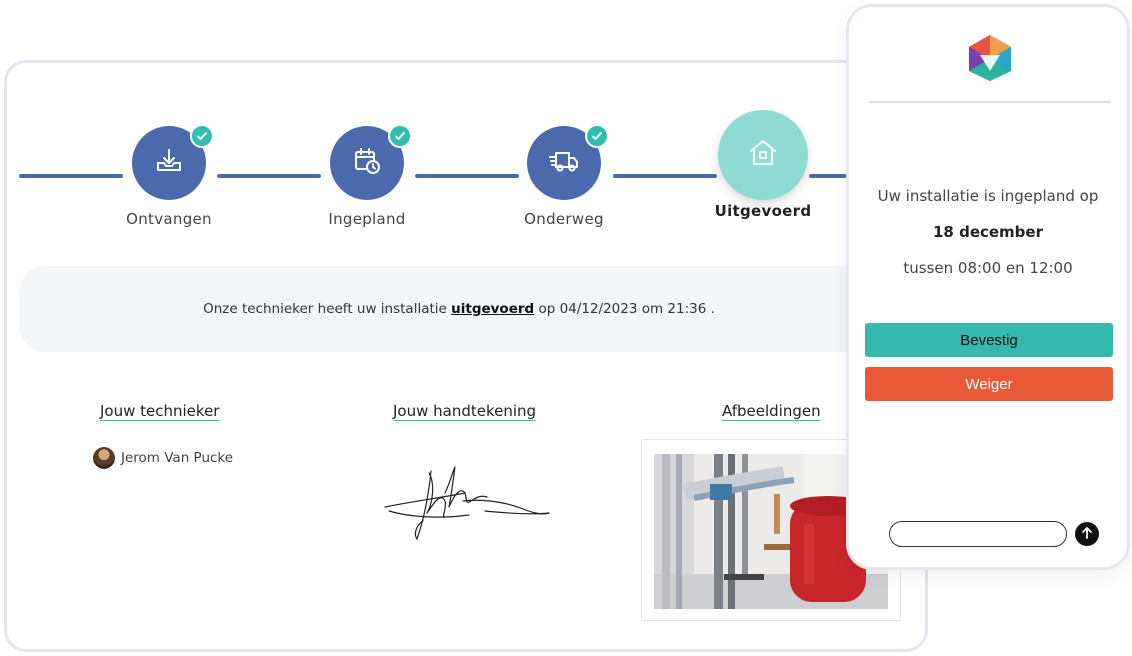 The image size is (1132, 656). I want to click on schedule-date: 18 december, so click(987, 232).